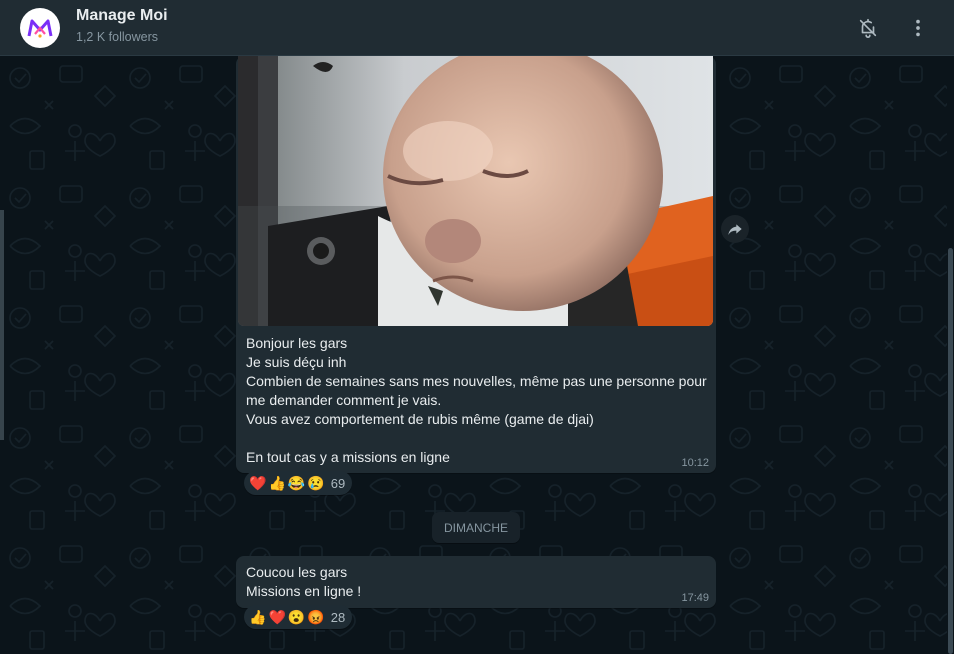  I want to click on message-time: 17:49, so click(695, 598).